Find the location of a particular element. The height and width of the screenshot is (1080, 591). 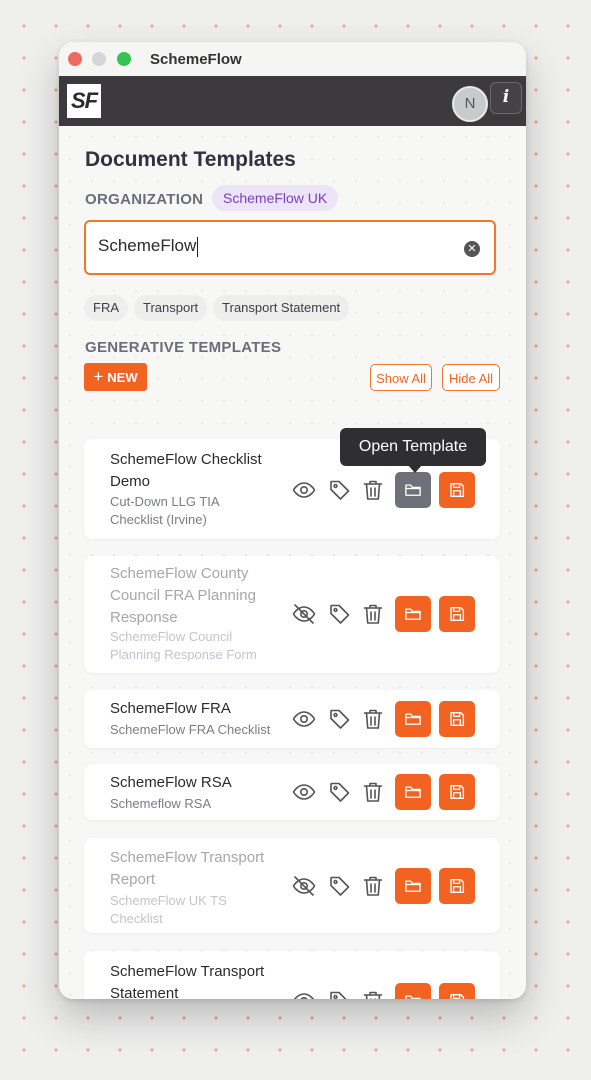

organization-label: ORGANIZATION is located at coordinates (144, 199).